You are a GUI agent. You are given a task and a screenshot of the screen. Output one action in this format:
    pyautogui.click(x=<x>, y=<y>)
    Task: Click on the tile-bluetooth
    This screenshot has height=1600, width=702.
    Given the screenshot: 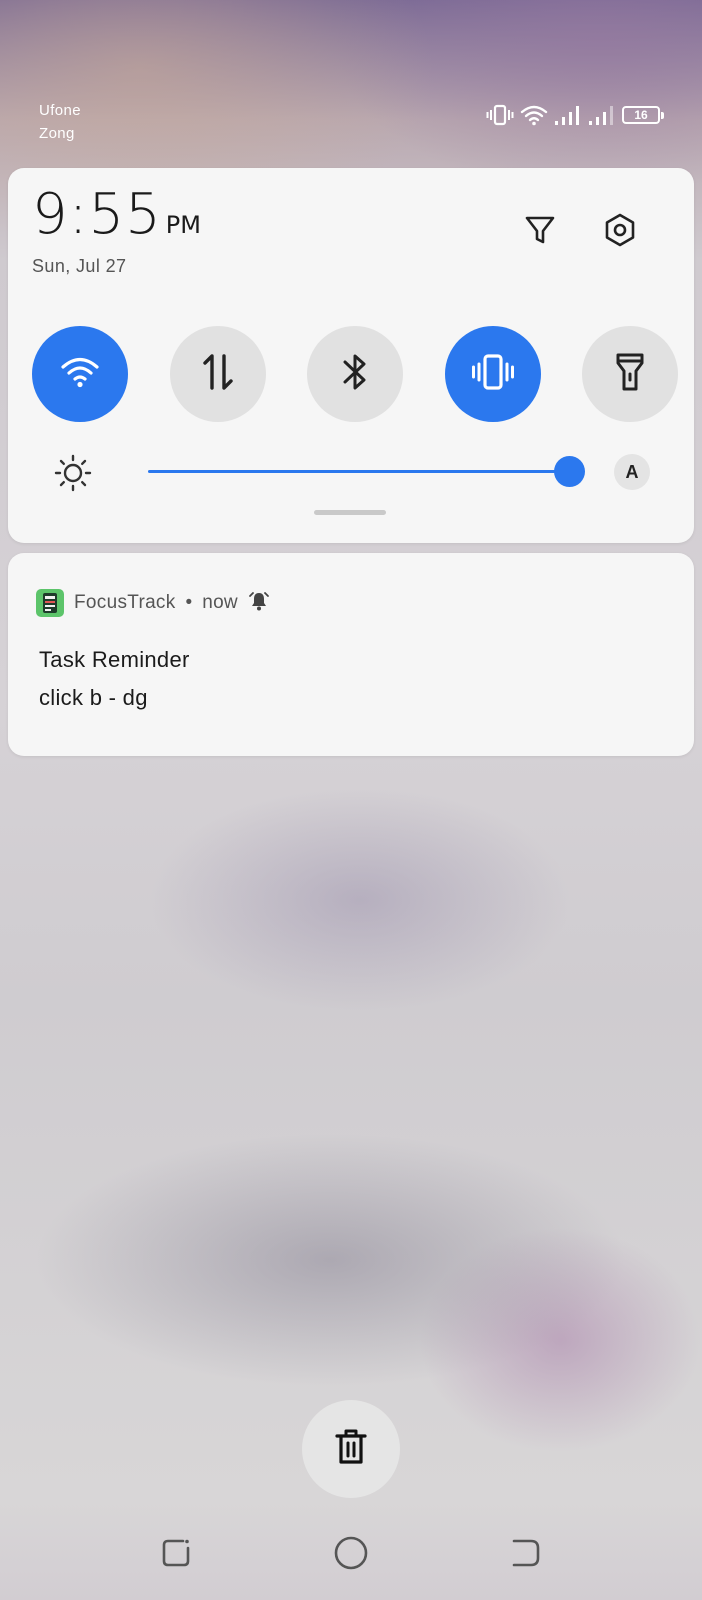 What is the action you would take?
    pyautogui.click(x=355, y=374)
    